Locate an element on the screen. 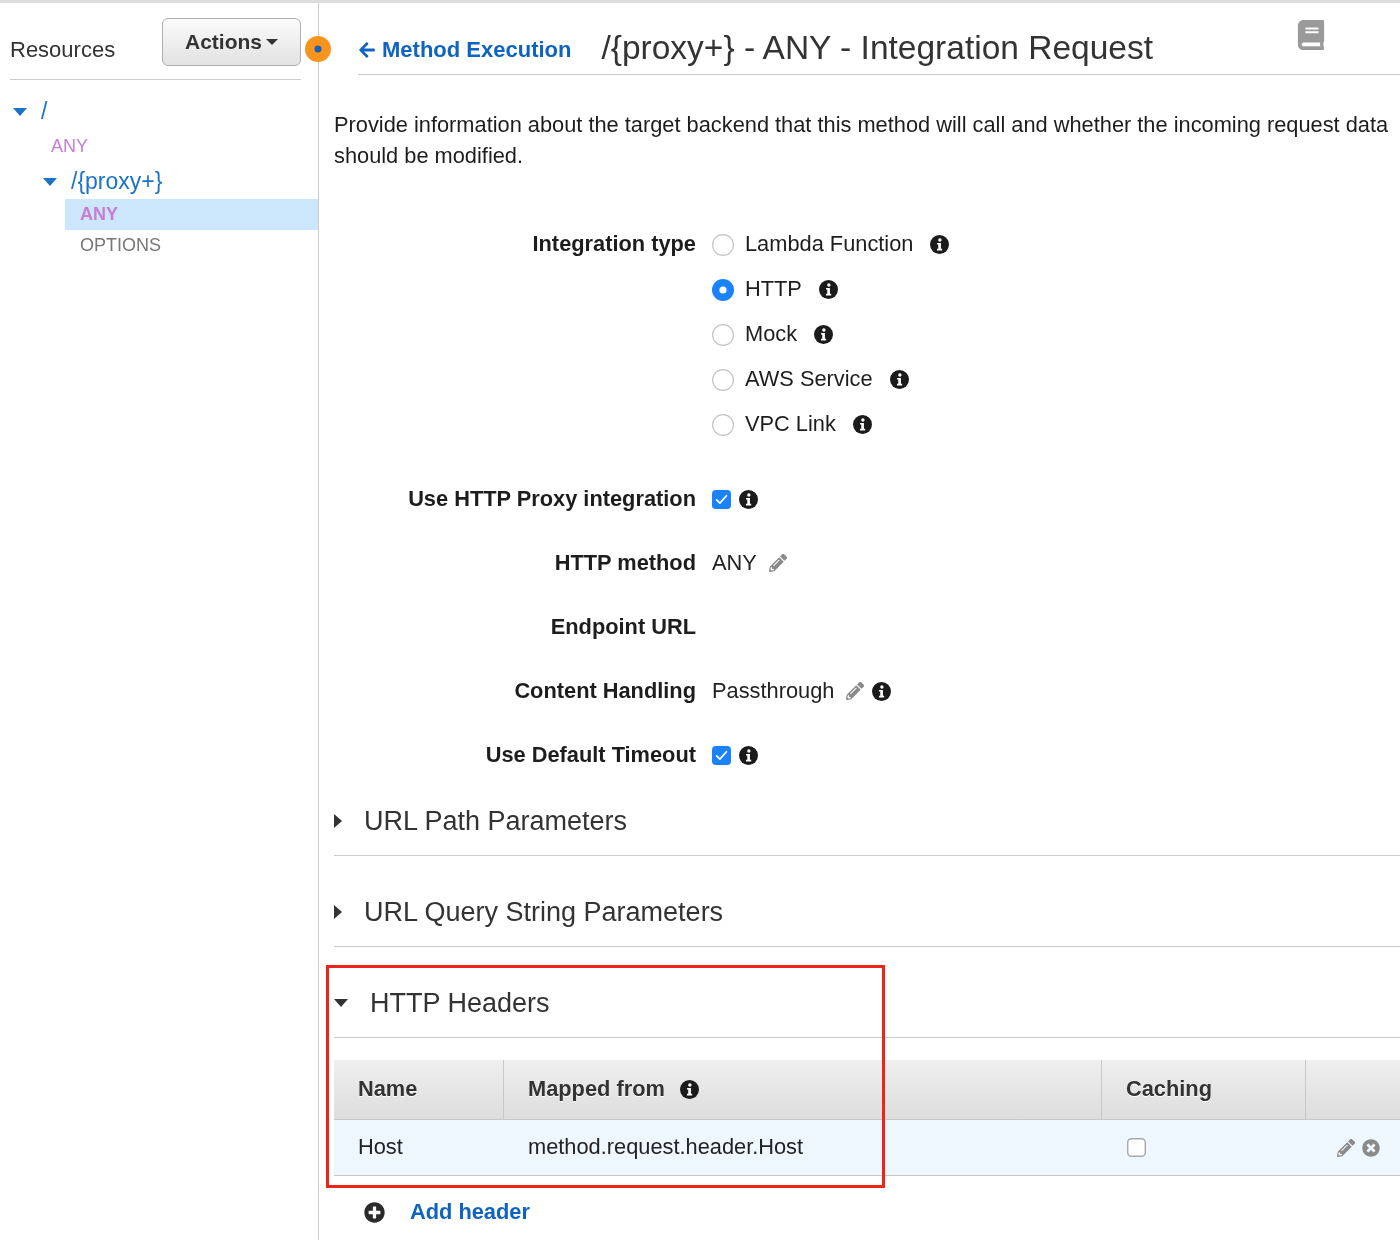 This screenshot has height=1240, width=1400. tree-item: / is located at coordinates (30, 111).